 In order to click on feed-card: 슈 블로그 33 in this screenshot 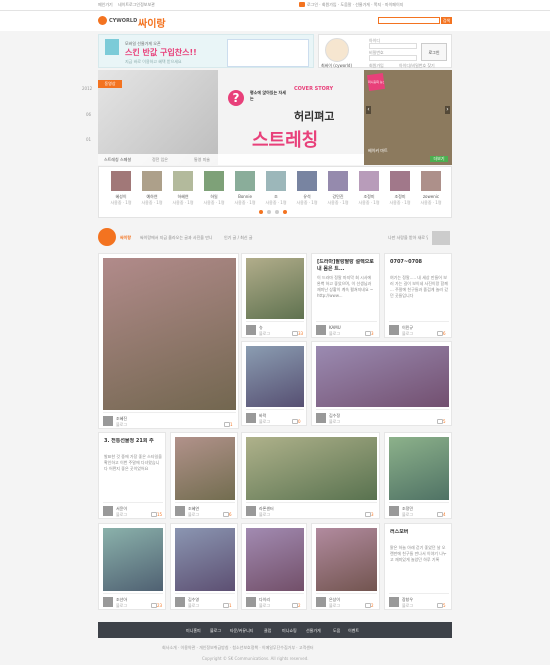, I will do `click(274, 295)`.